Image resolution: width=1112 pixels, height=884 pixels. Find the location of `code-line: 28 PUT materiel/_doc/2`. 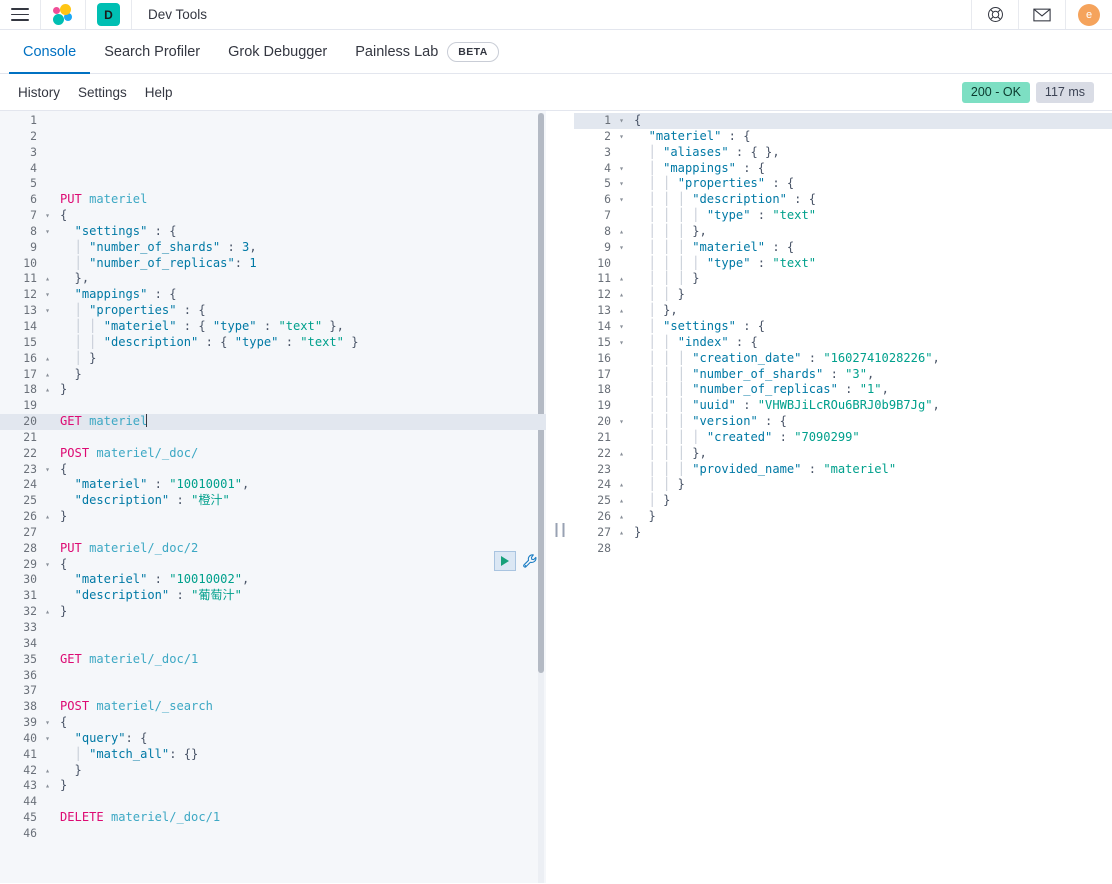

code-line: 28 PUT materiel/_doc/2 is located at coordinates (273, 549).